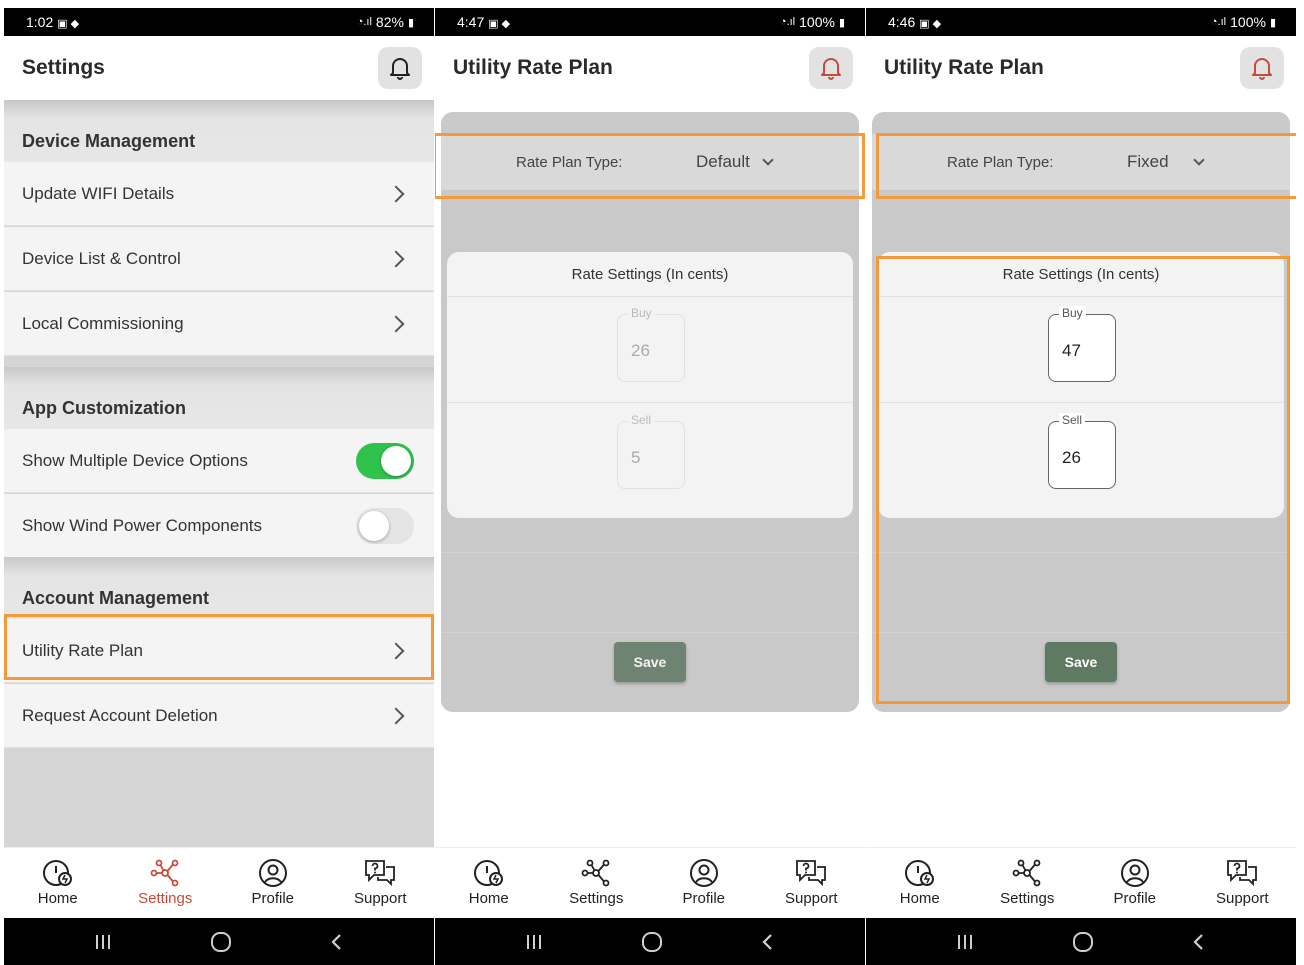  Describe the element at coordinates (499, 24) in the screenshot. I see `status-icons-left: ▣ ◆` at that location.